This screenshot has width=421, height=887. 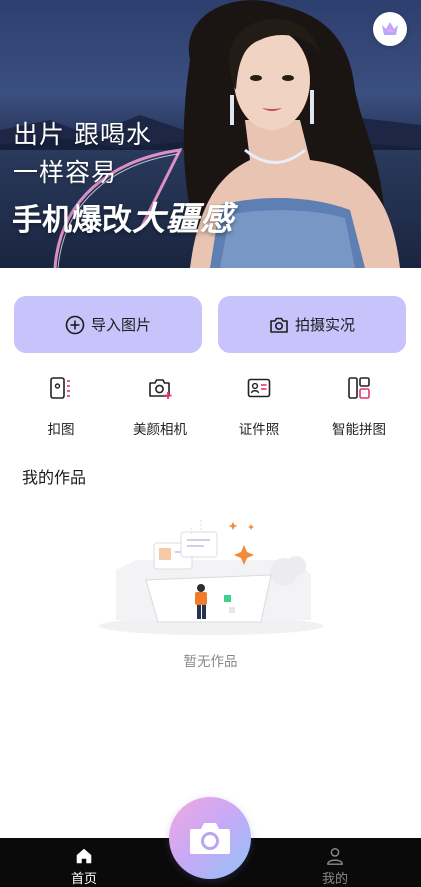 I want to click on nav-mine: 我的, so click(x=335, y=862).